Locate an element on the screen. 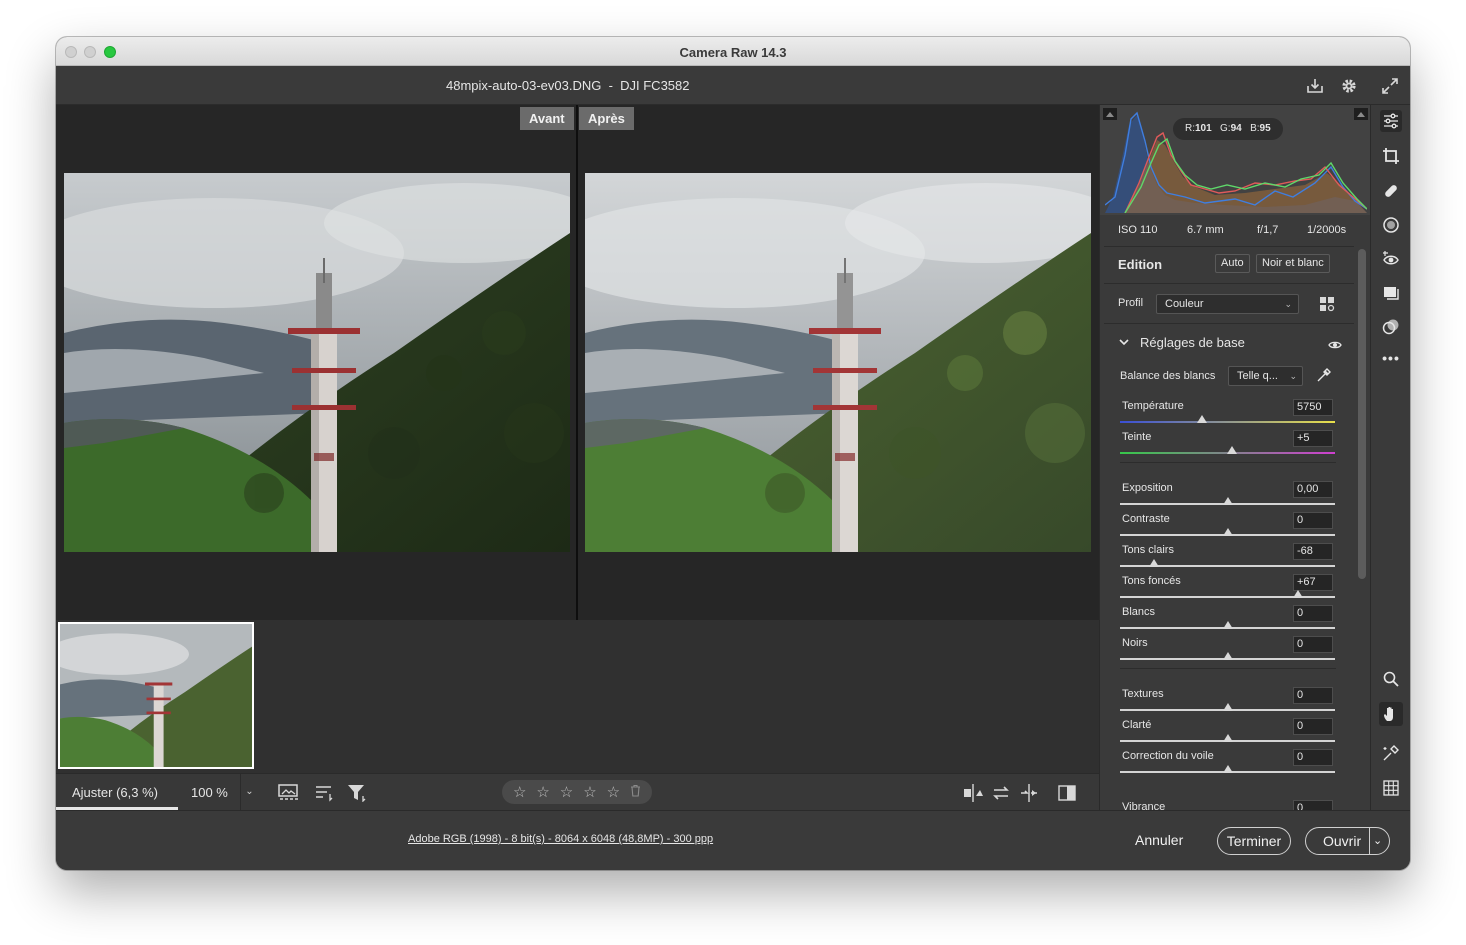 The image size is (1466, 945). sort-icon is located at coordinates (324, 795).